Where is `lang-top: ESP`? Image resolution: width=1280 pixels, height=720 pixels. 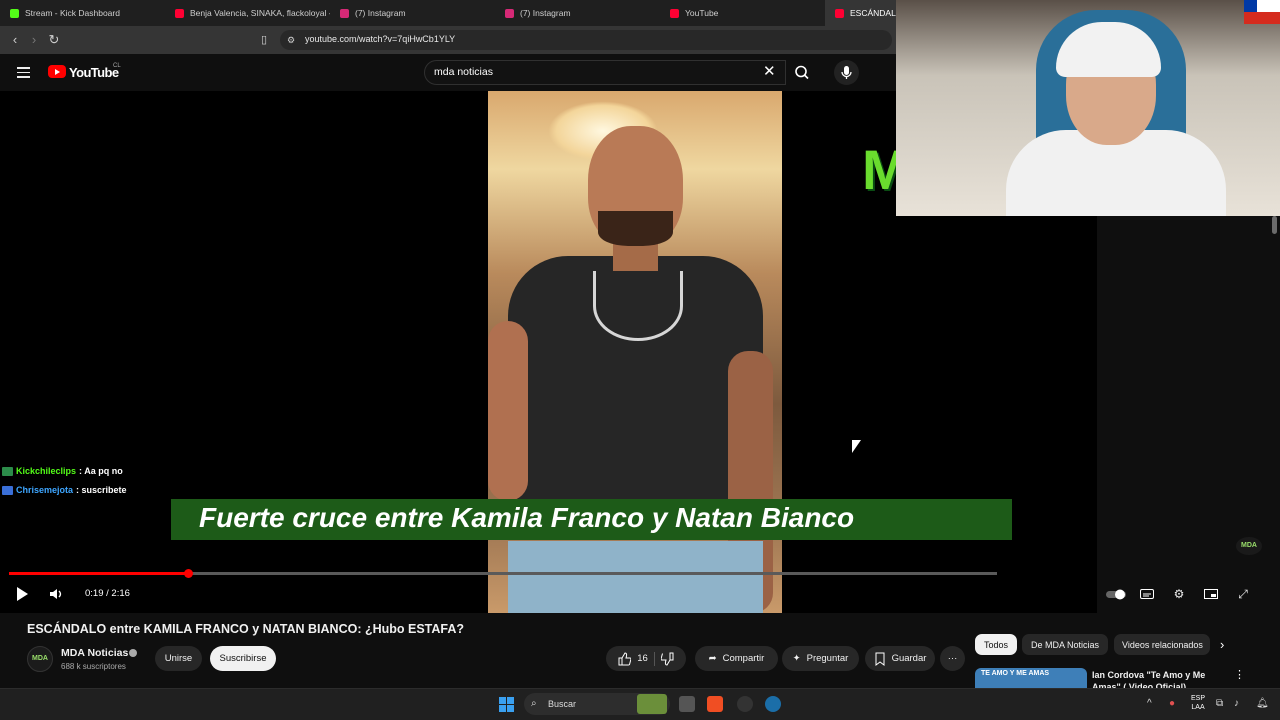 lang-top: ESP is located at coordinates (1198, 698).